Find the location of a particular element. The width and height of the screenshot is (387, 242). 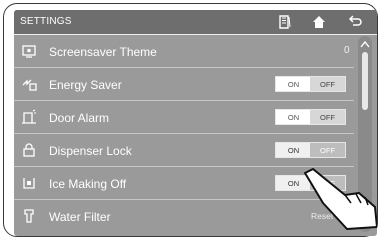

scroll-thumb is located at coordinates (365, 81).